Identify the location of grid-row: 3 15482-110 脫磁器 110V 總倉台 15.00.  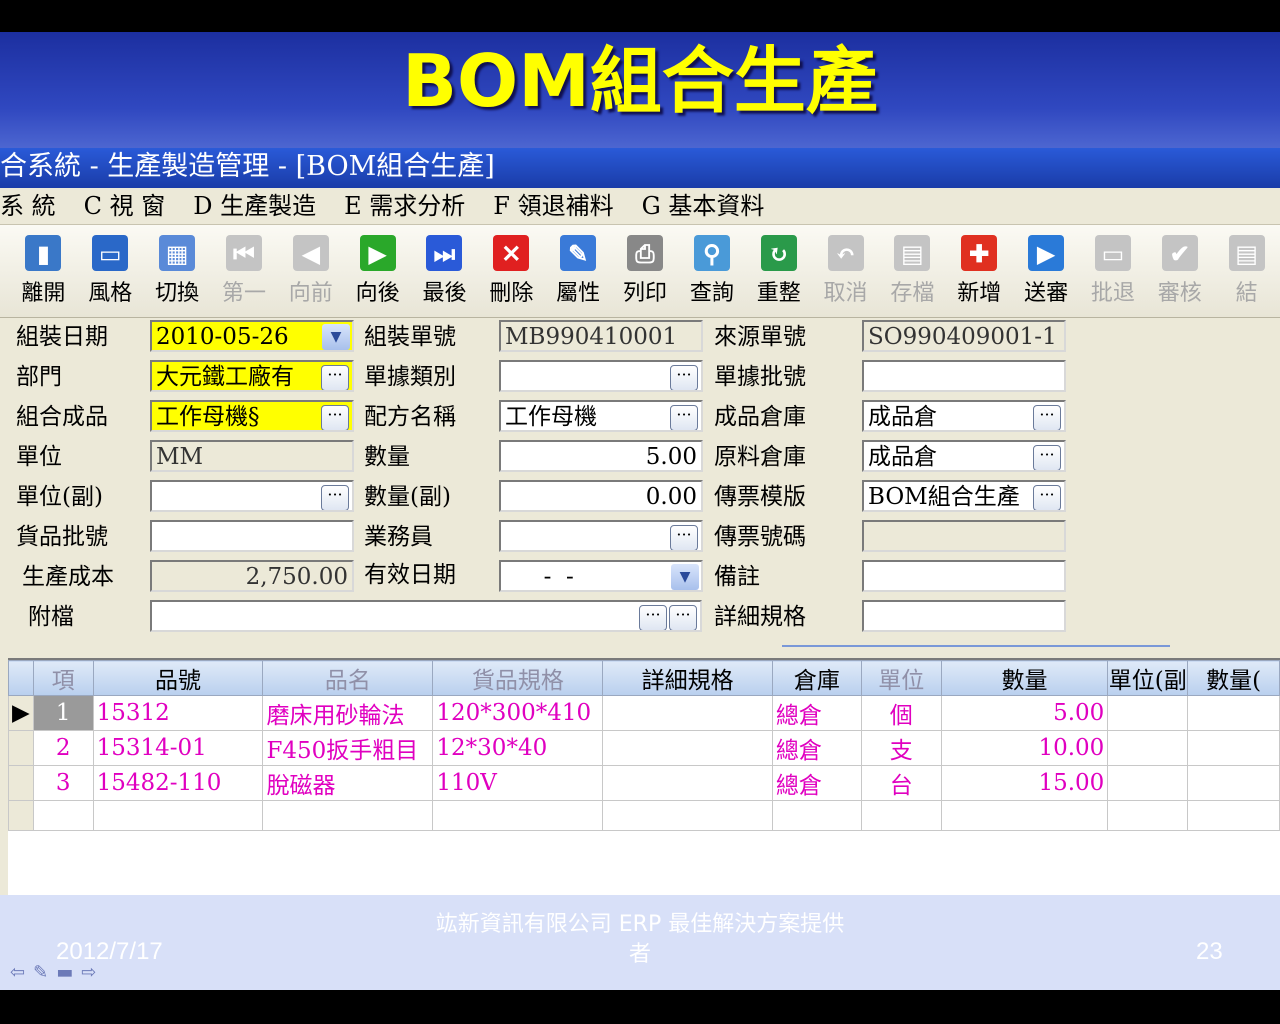
(644, 783).